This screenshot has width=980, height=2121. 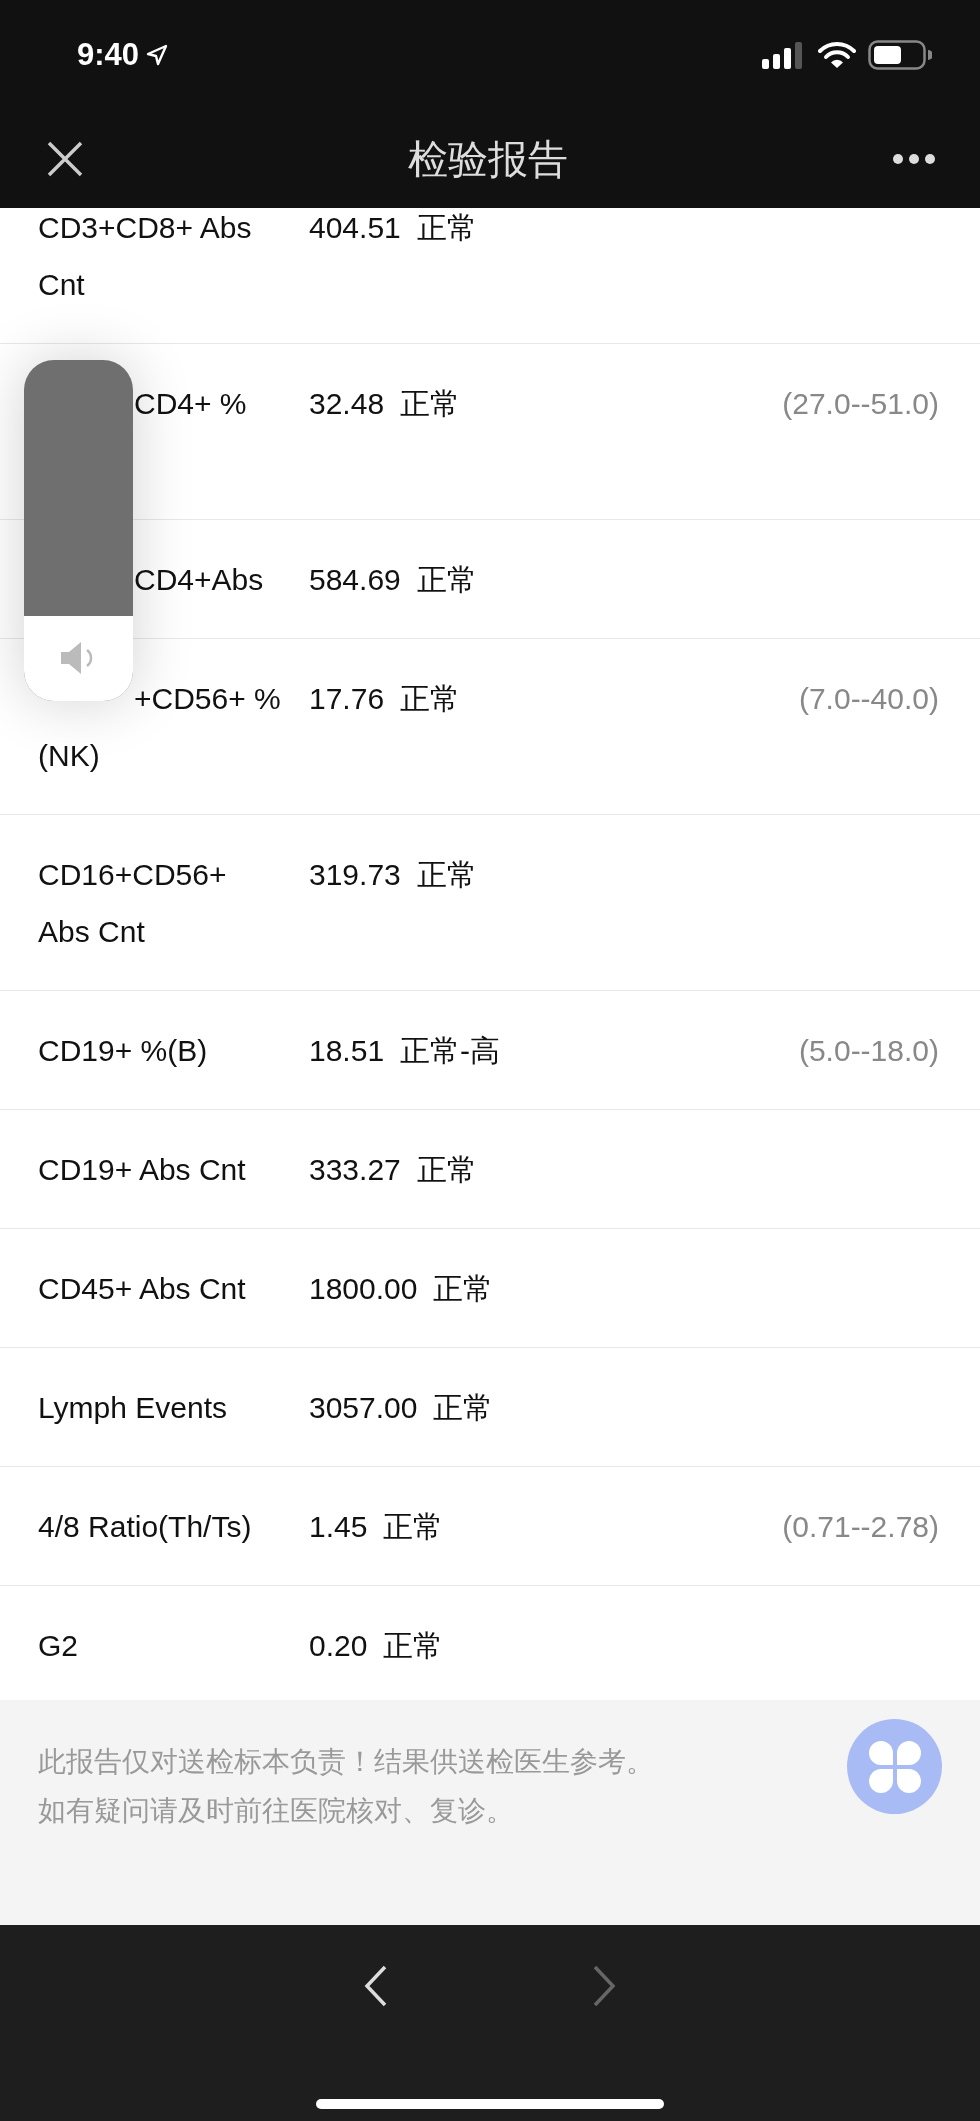 What do you see at coordinates (133, 903) in the screenshot?
I see `test-name: CD16+CD56+ Abs Cnt` at bounding box center [133, 903].